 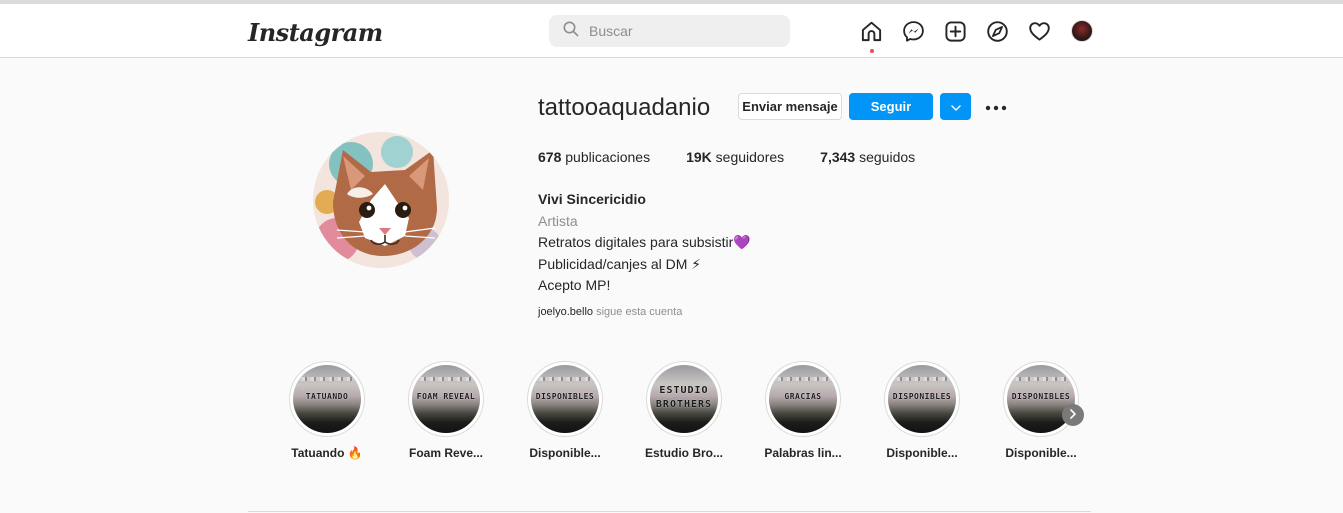 I want to click on highlight-cover: GRACIAS, so click(x=803, y=399).